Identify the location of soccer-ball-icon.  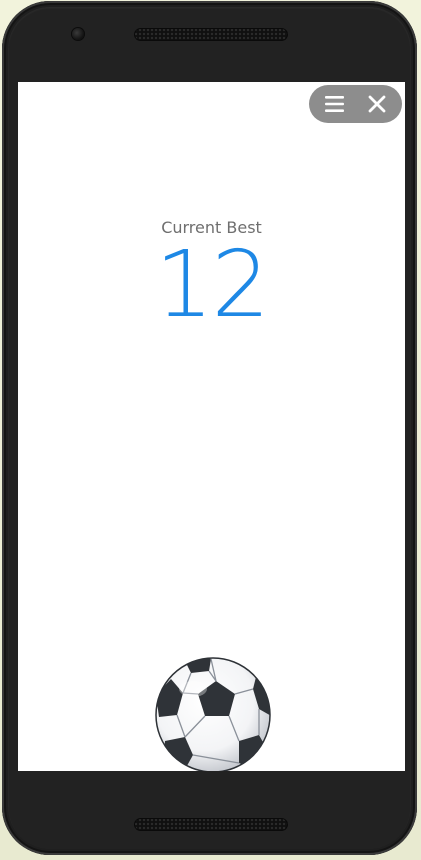
(213, 714).